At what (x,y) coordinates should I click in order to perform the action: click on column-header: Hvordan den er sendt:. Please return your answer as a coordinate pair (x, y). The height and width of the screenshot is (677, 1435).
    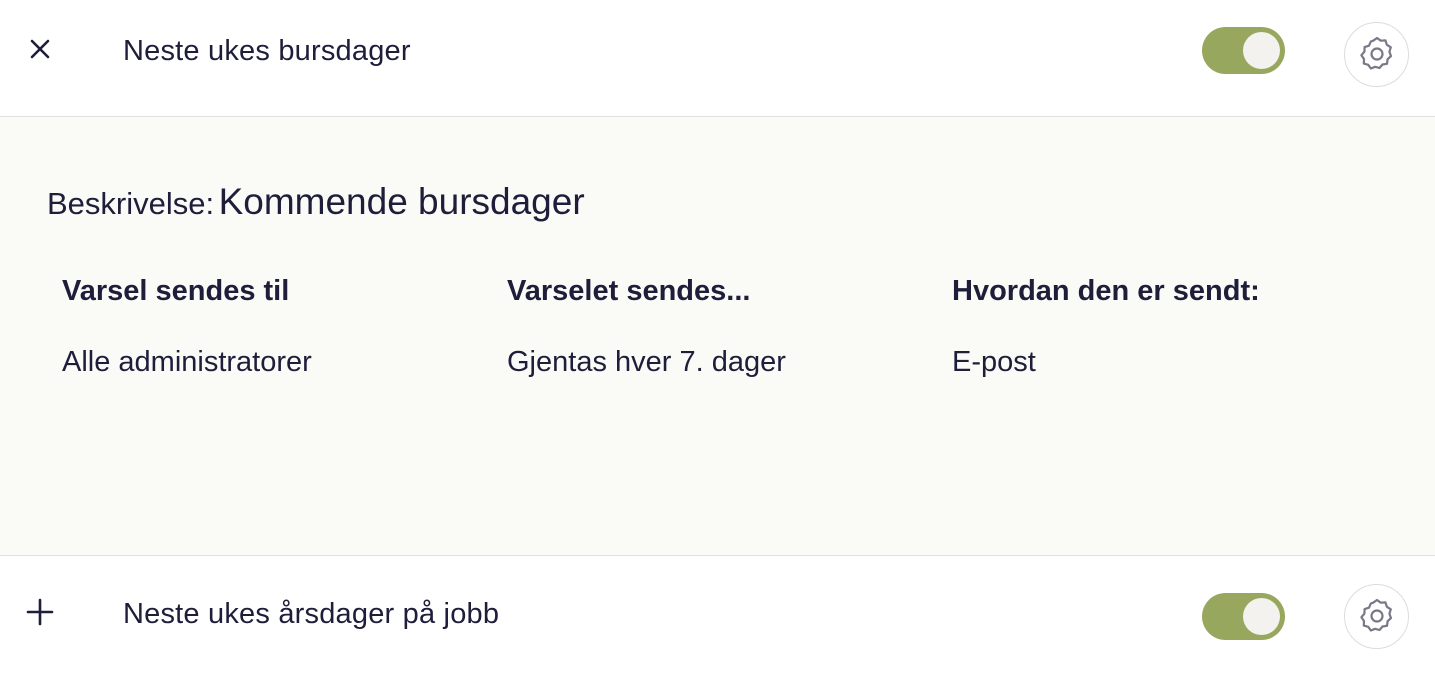
    Looking at the image, I should click on (1106, 291).